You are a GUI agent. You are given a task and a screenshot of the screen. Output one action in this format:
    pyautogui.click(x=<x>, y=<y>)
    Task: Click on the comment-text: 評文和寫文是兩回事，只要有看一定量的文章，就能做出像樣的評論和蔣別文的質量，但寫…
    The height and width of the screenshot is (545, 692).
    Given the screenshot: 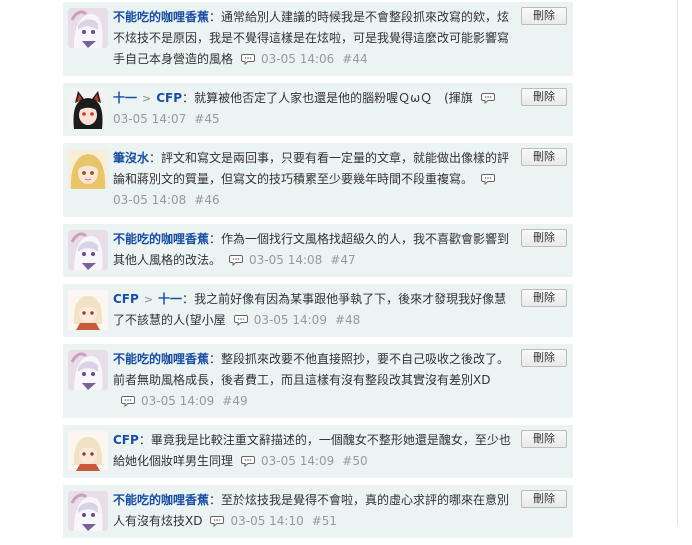 What is the action you would take?
    pyautogui.click(x=311, y=168)
    